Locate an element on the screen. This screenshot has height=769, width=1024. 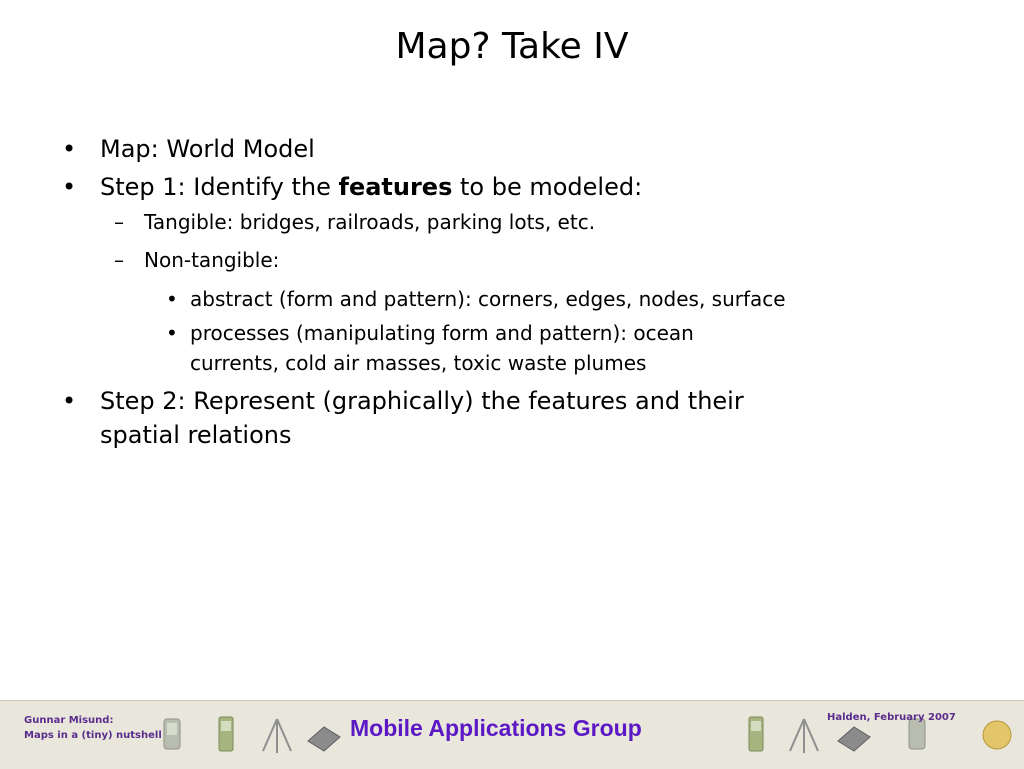
footer-author-line2: Maps in a (tiny) nutshell is located at coordinates (93, 735).